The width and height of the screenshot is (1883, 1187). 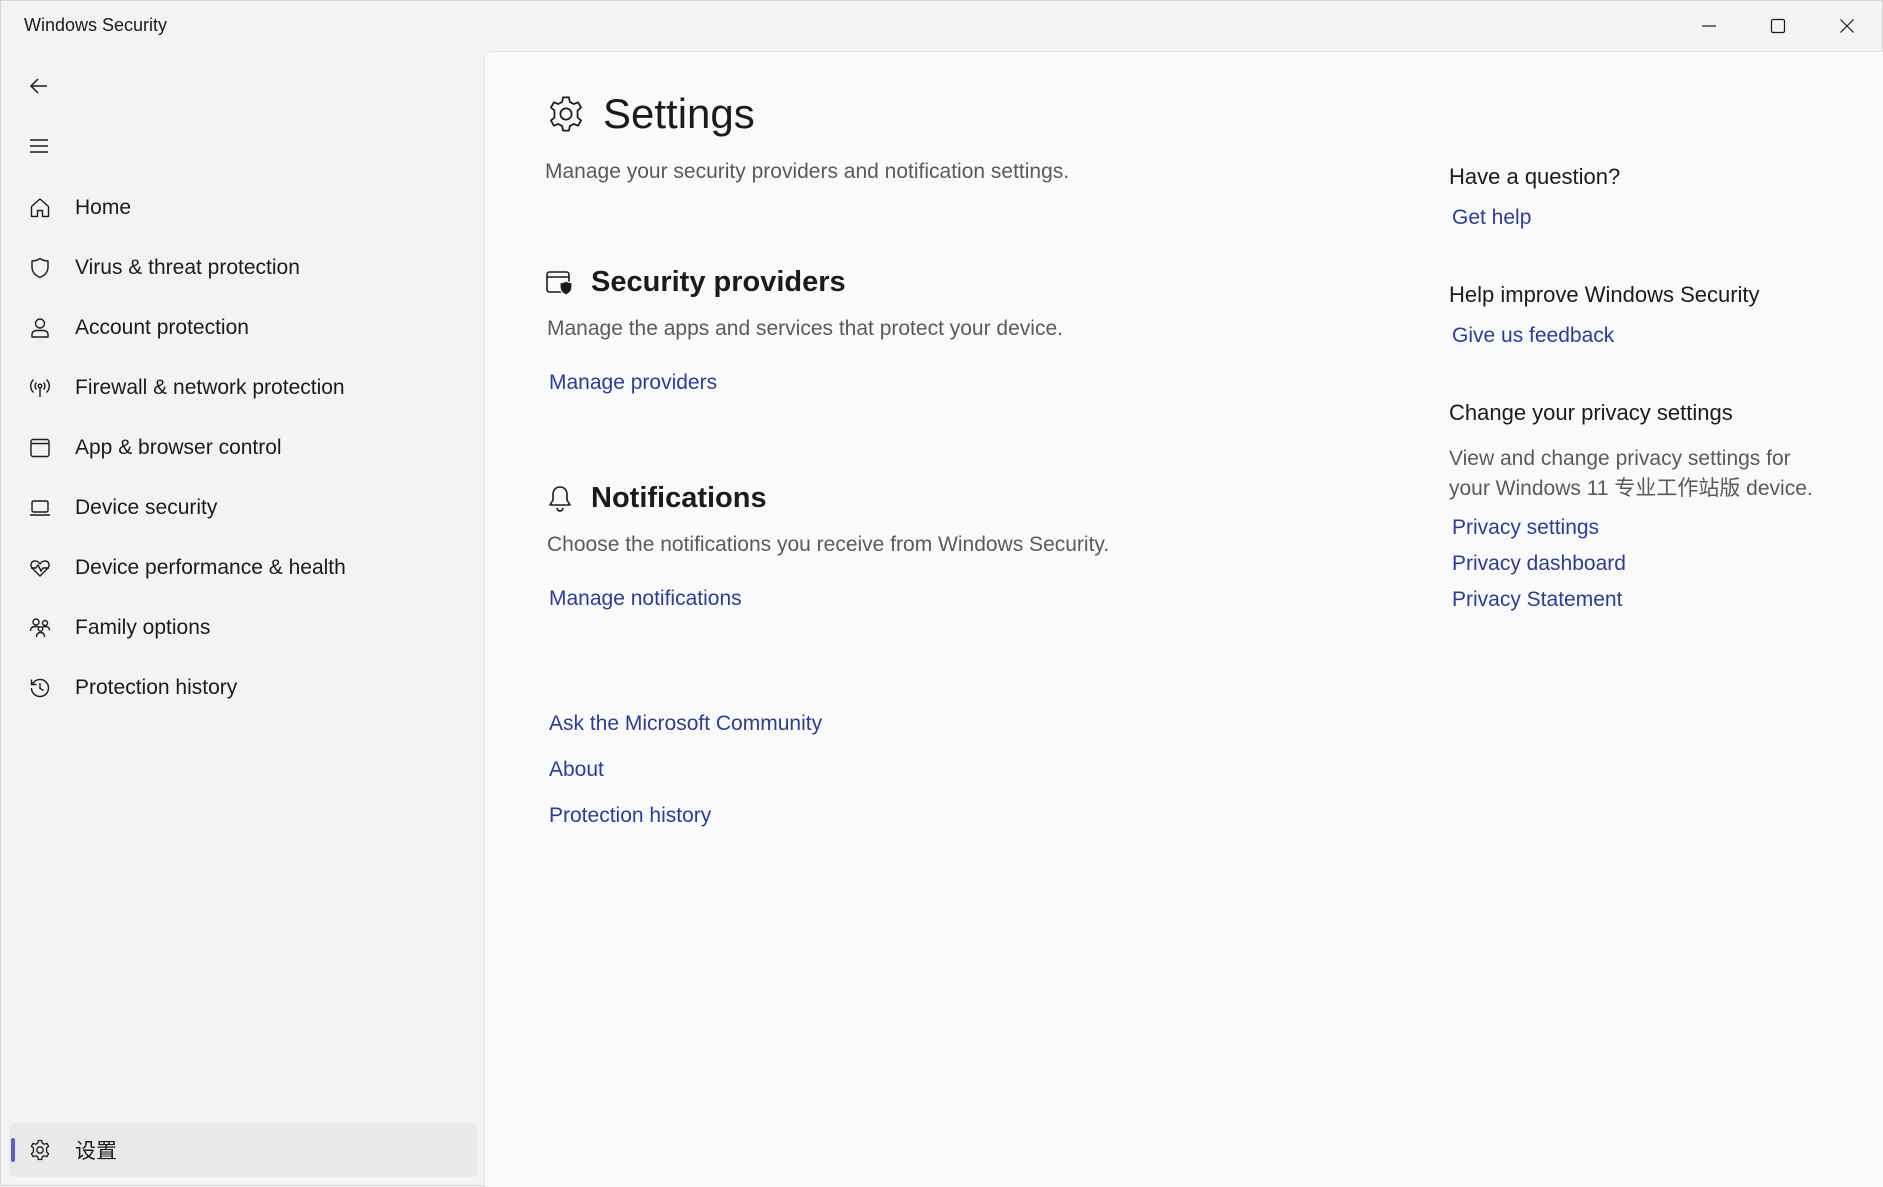 I want to click on sidebar-item-app-browser-control: App & browser control, so click(x=242, y=448).